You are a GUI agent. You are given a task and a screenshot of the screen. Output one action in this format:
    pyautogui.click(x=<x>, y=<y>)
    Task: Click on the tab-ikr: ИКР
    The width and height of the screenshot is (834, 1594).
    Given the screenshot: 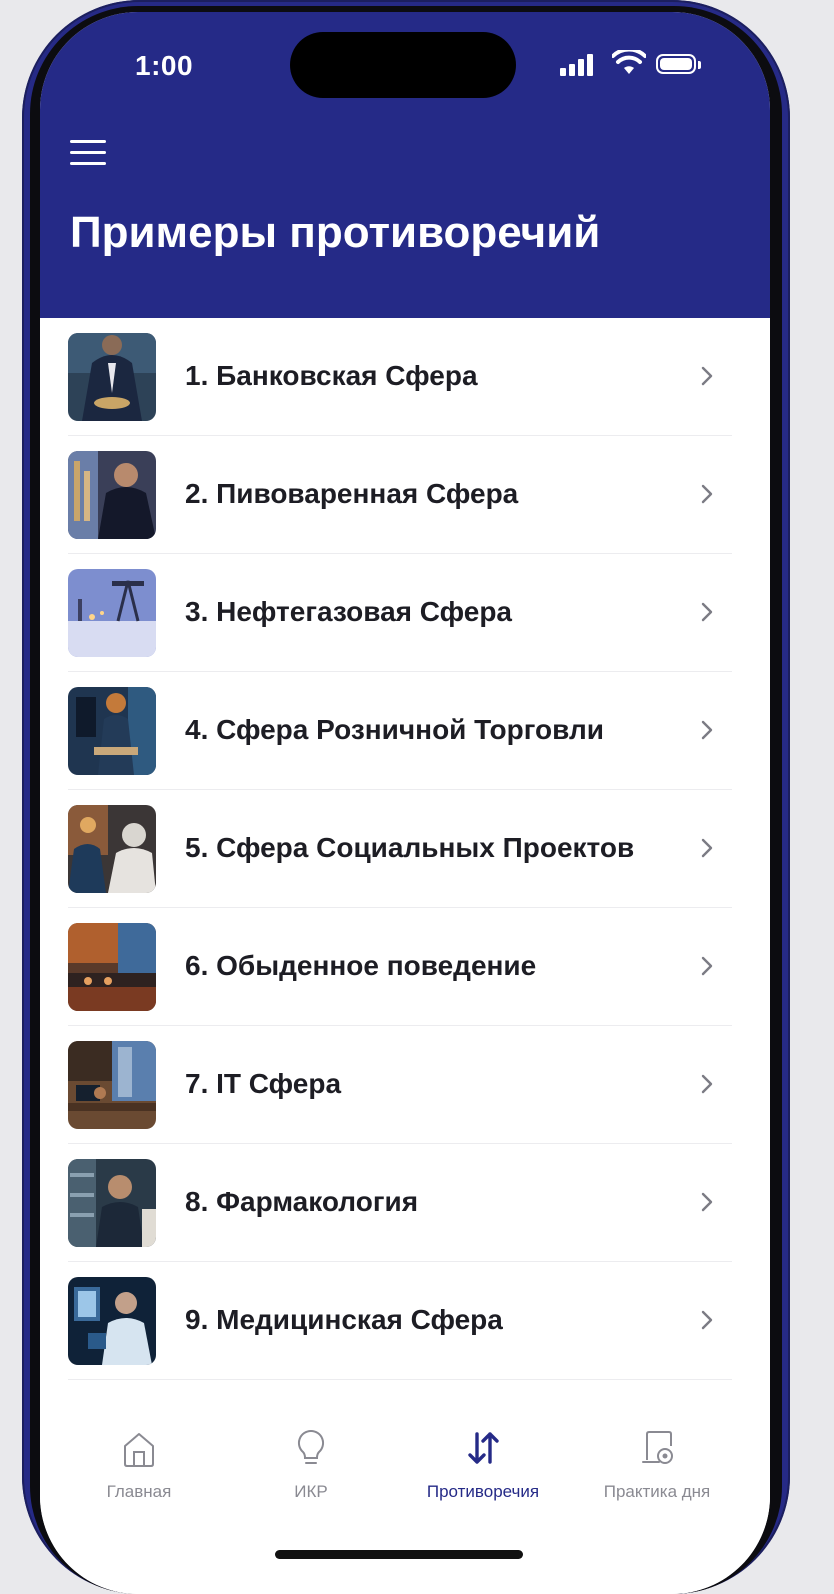 What is the action you would take?
    pyautogui.click(x=311, y=1468)
    